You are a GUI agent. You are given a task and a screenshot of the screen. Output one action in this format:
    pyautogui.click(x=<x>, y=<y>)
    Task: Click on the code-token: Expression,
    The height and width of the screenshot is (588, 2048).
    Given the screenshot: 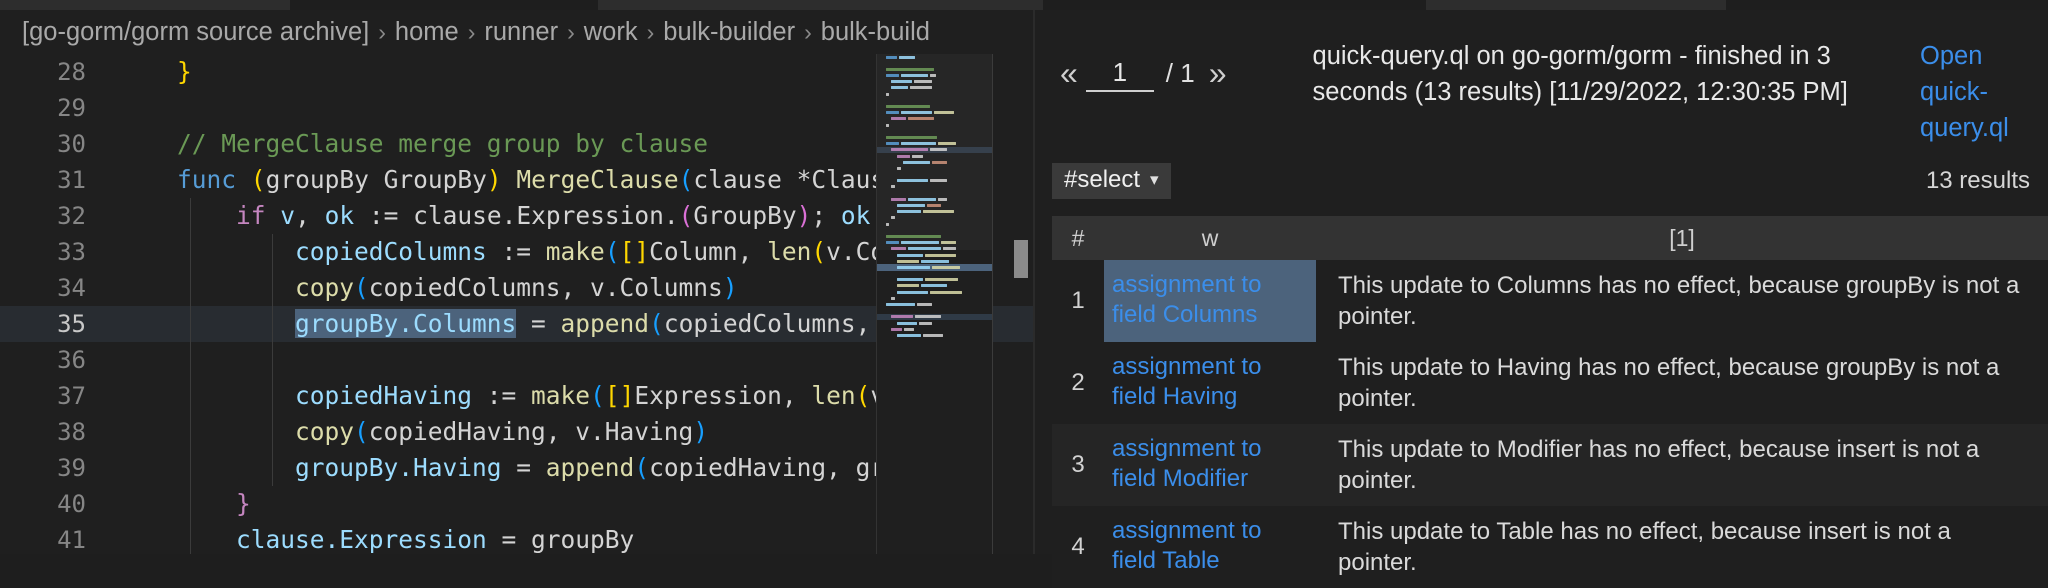 What is the action you would take?
    pyautogui.click(x=723, y=395)
    